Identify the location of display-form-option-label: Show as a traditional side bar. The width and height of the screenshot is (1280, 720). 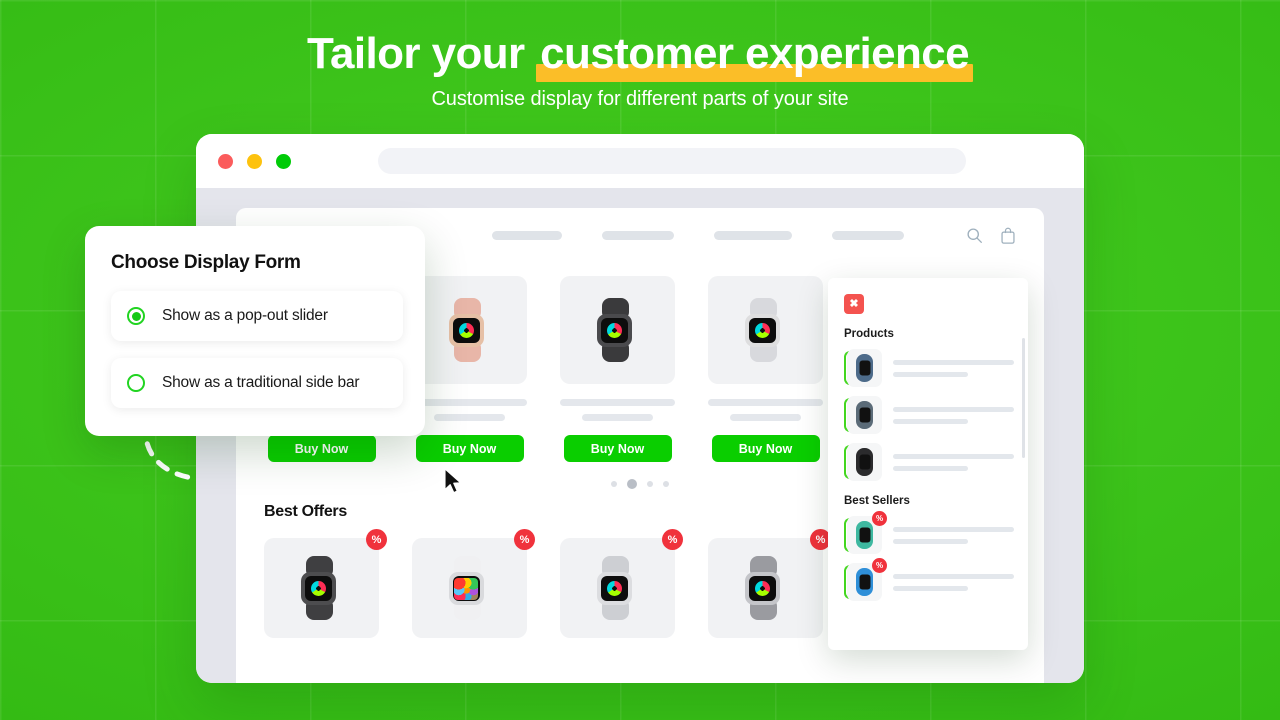
(261, 382).